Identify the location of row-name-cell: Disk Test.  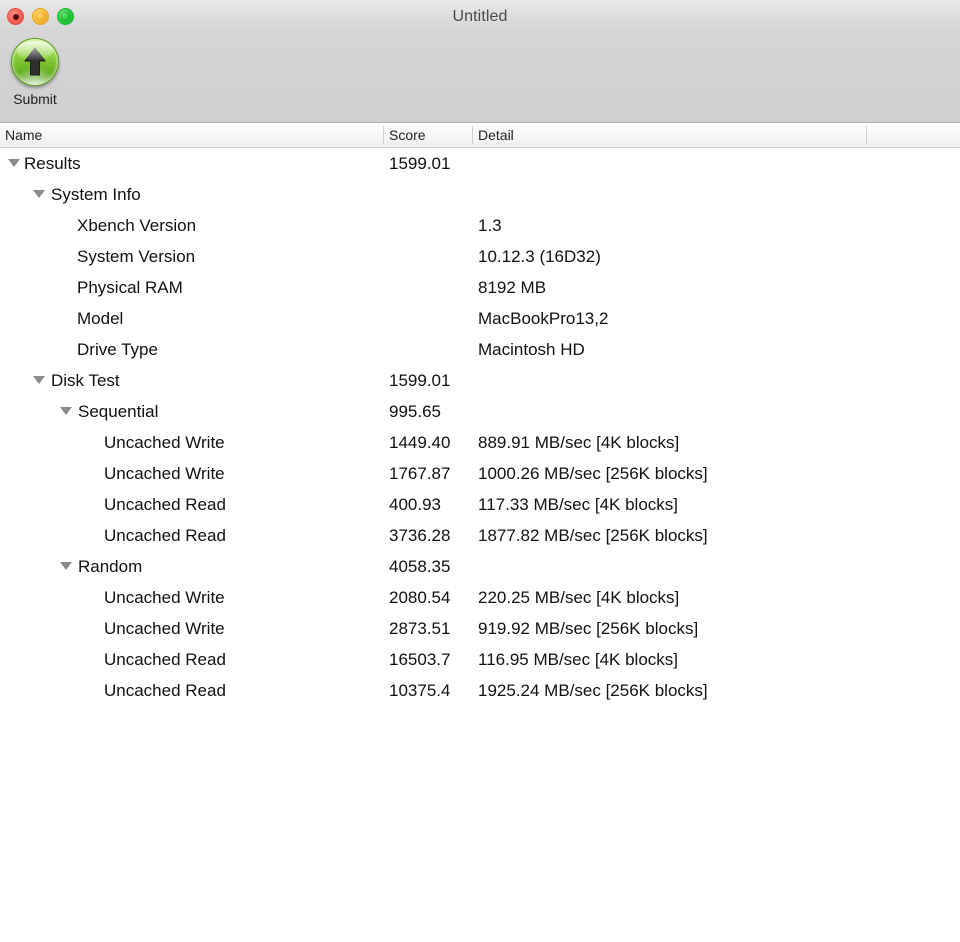
(191, 380).